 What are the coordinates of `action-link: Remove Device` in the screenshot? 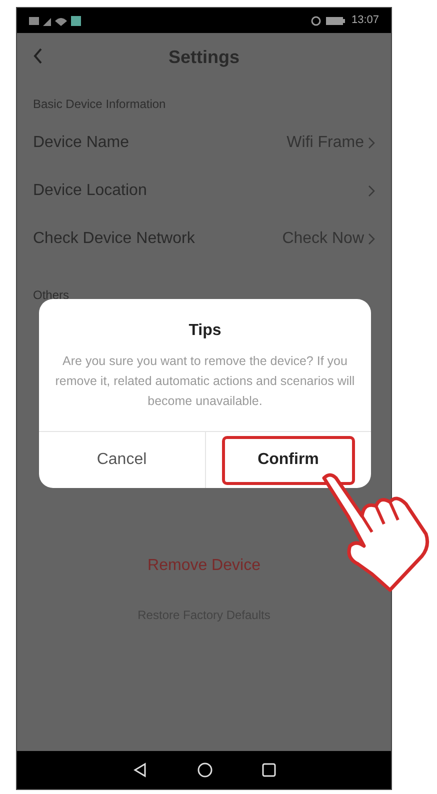 It's located at (204, 566).